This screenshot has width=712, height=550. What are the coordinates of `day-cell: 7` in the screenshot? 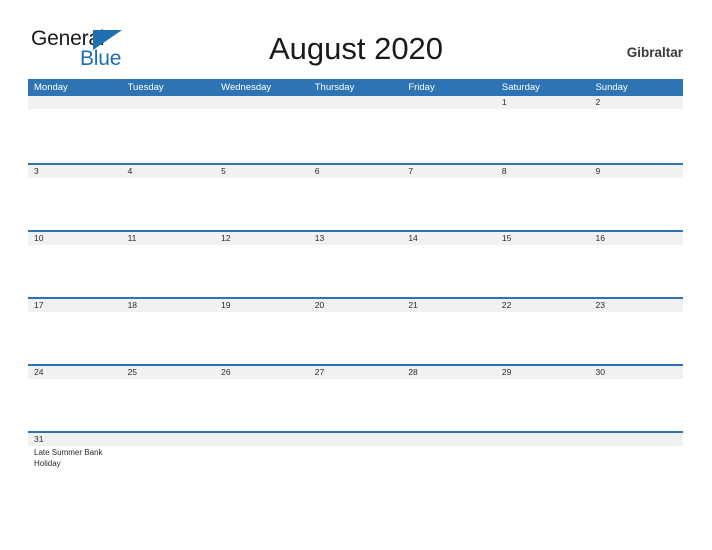 It's located at (449, 197).